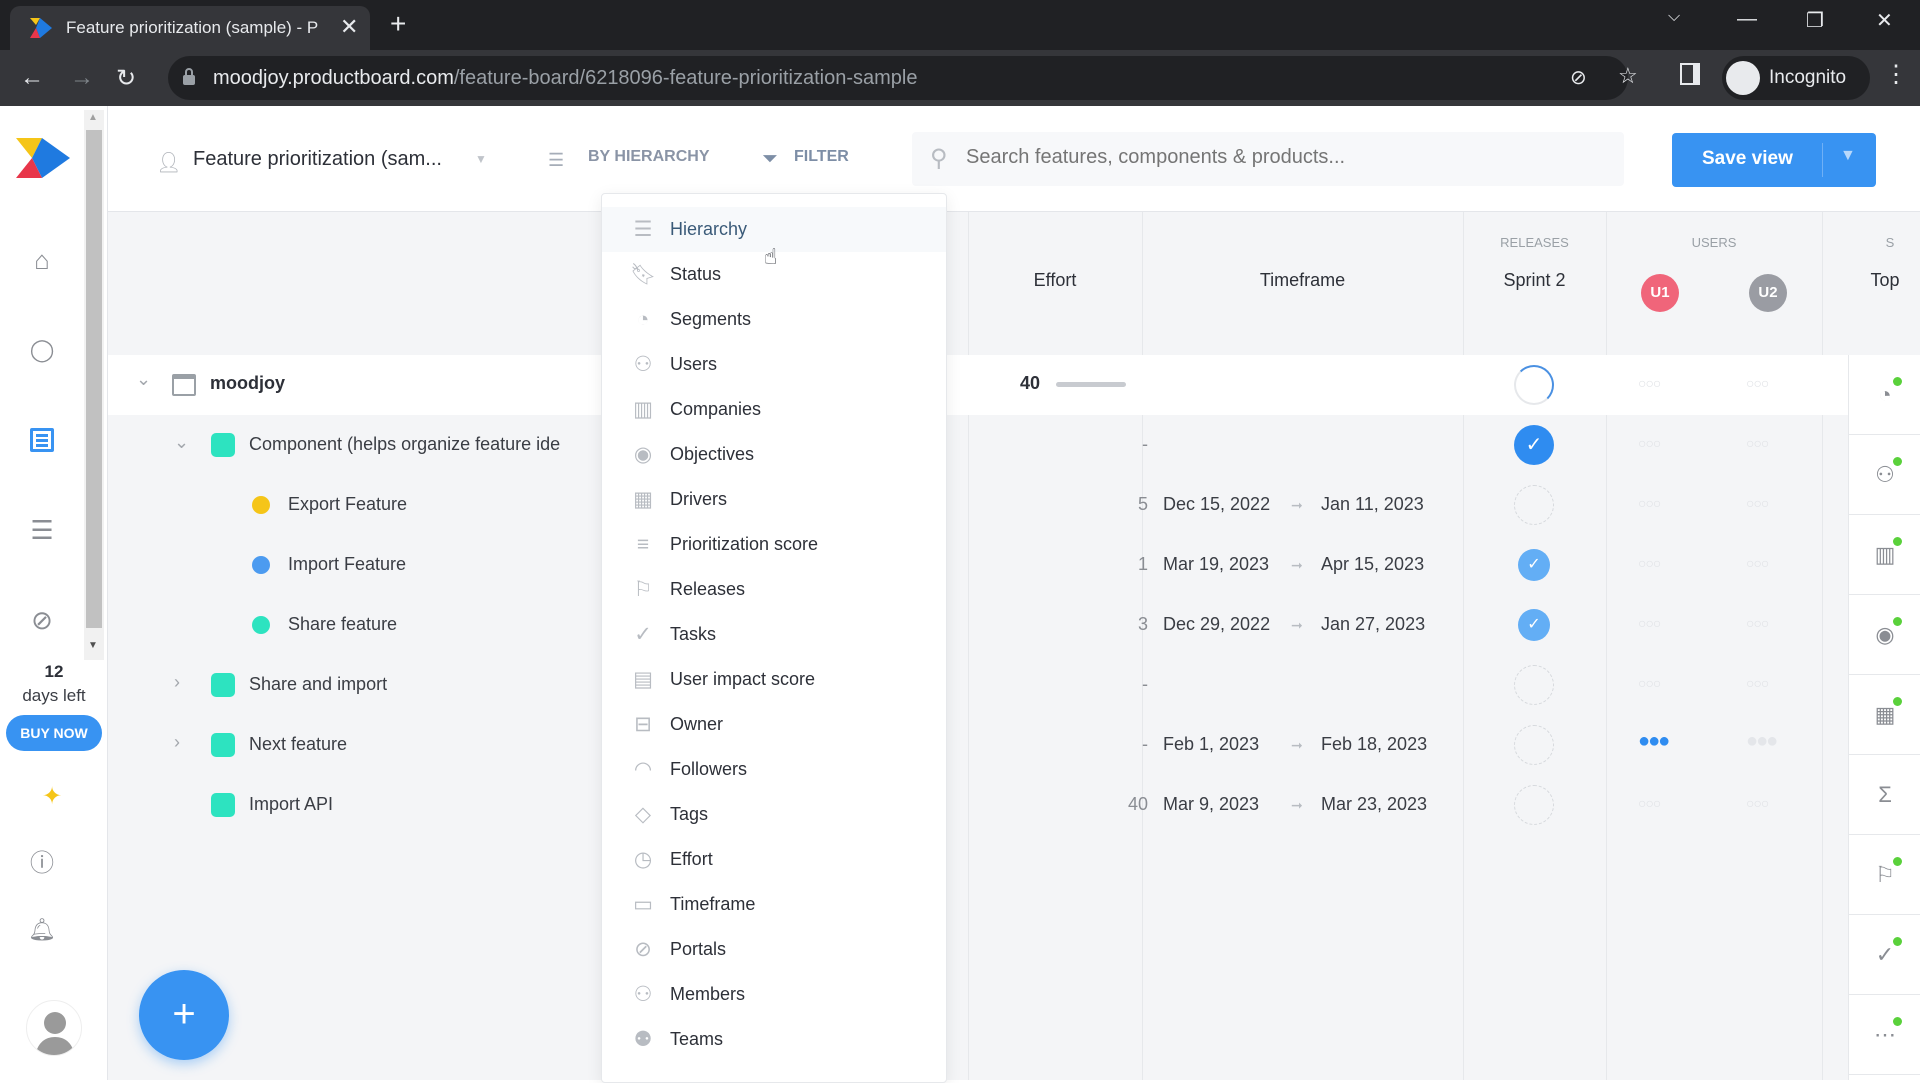  Describe the element at coordinates (1896, 74) in the screenshot. I see `browser-menu-icon: ⋮` at that location.